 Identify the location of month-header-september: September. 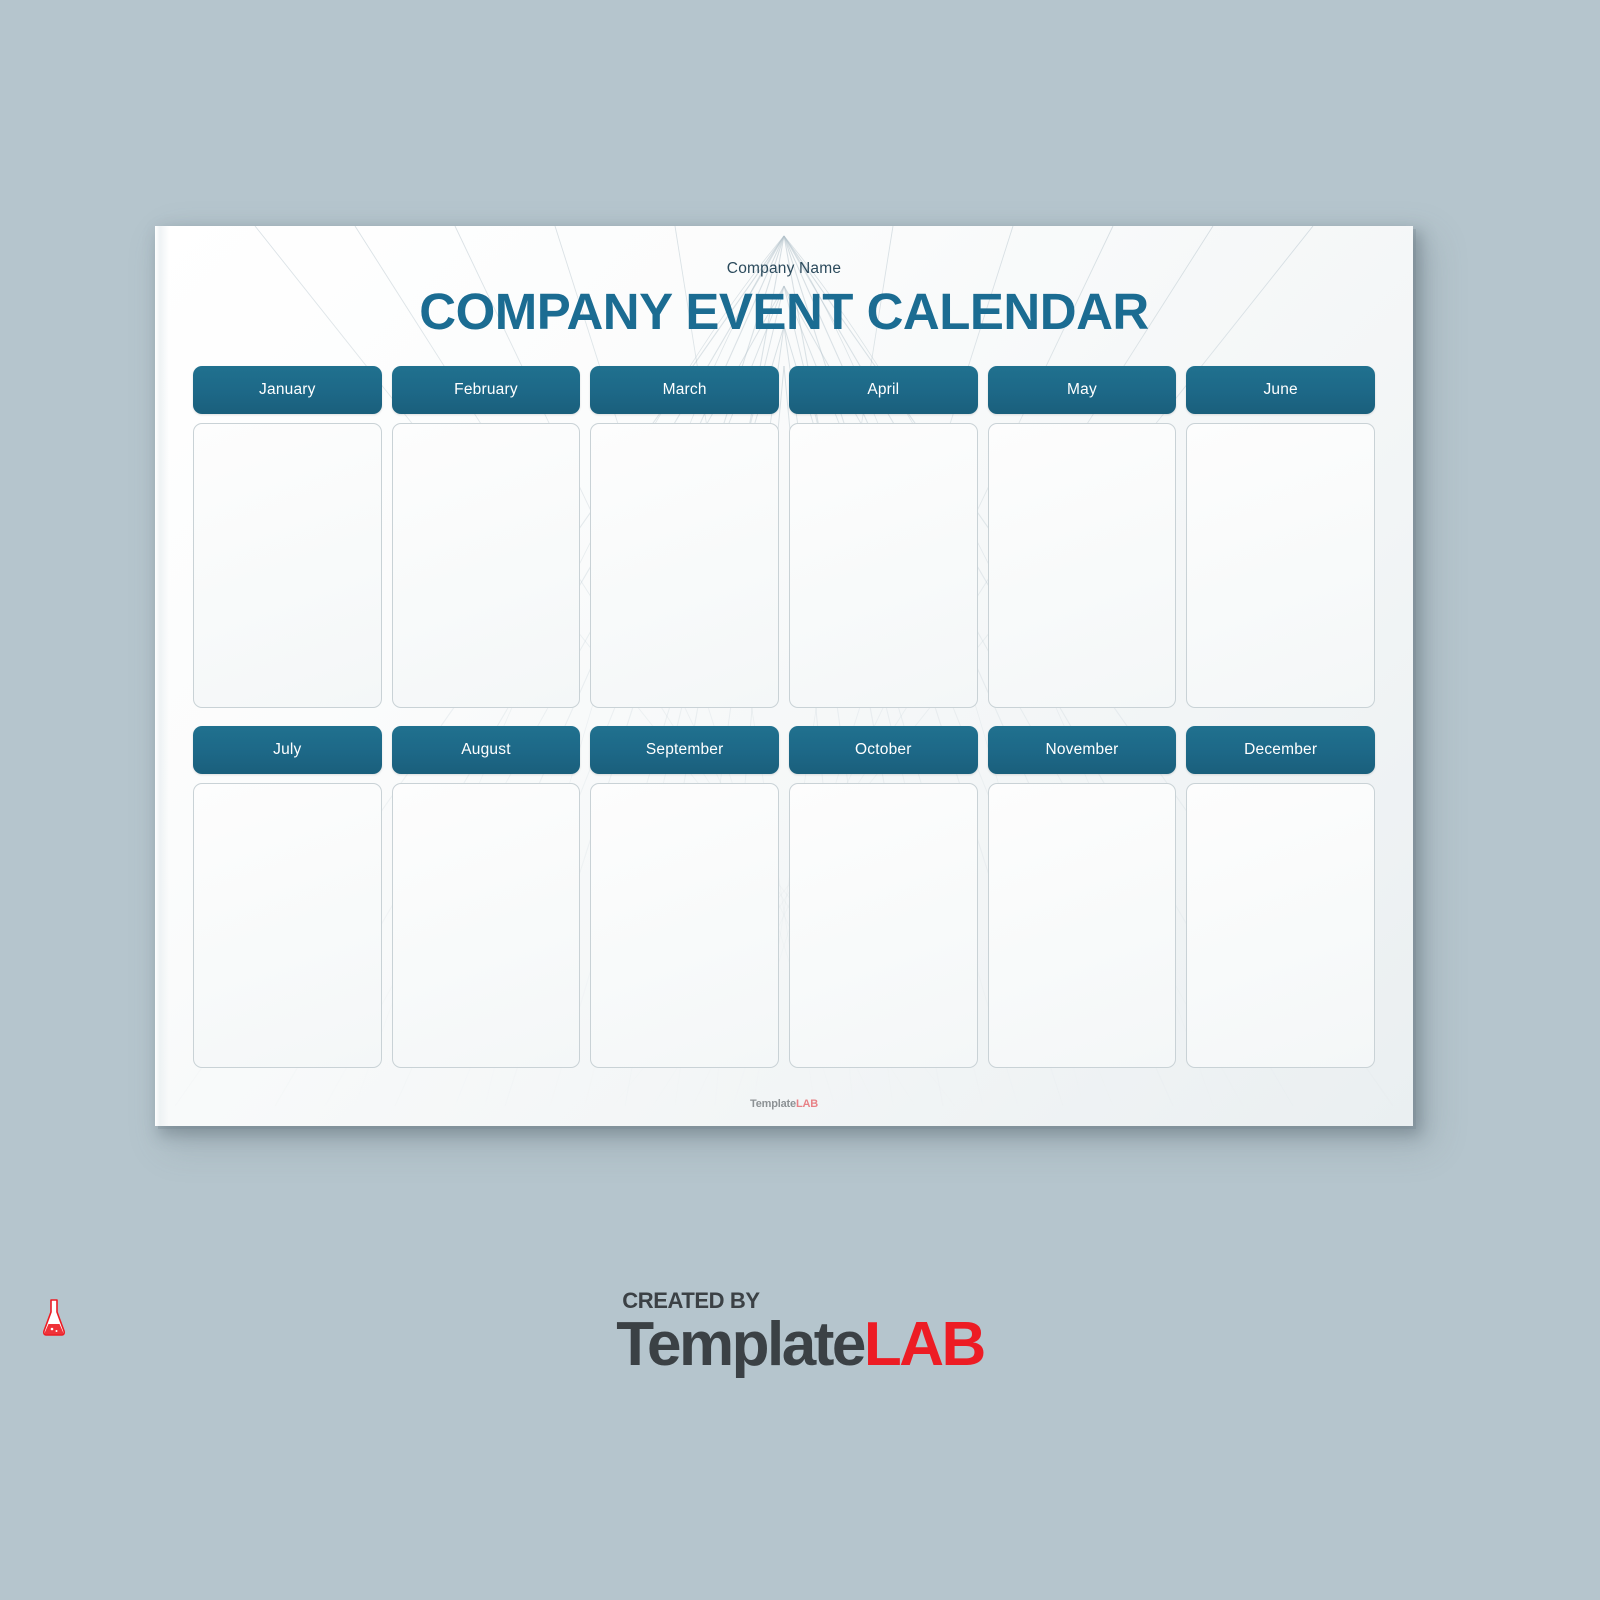
(684, 750).